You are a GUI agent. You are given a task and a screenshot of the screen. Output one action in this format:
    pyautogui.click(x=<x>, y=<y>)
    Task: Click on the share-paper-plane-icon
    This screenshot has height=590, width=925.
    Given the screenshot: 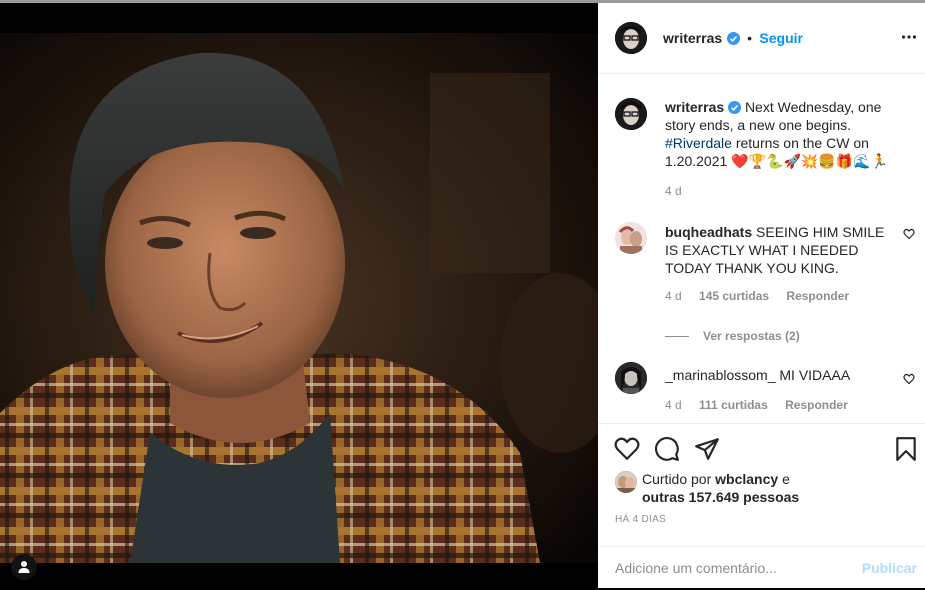 What is the action you would take?
    pyautogui.click(x=707, y=449)
    